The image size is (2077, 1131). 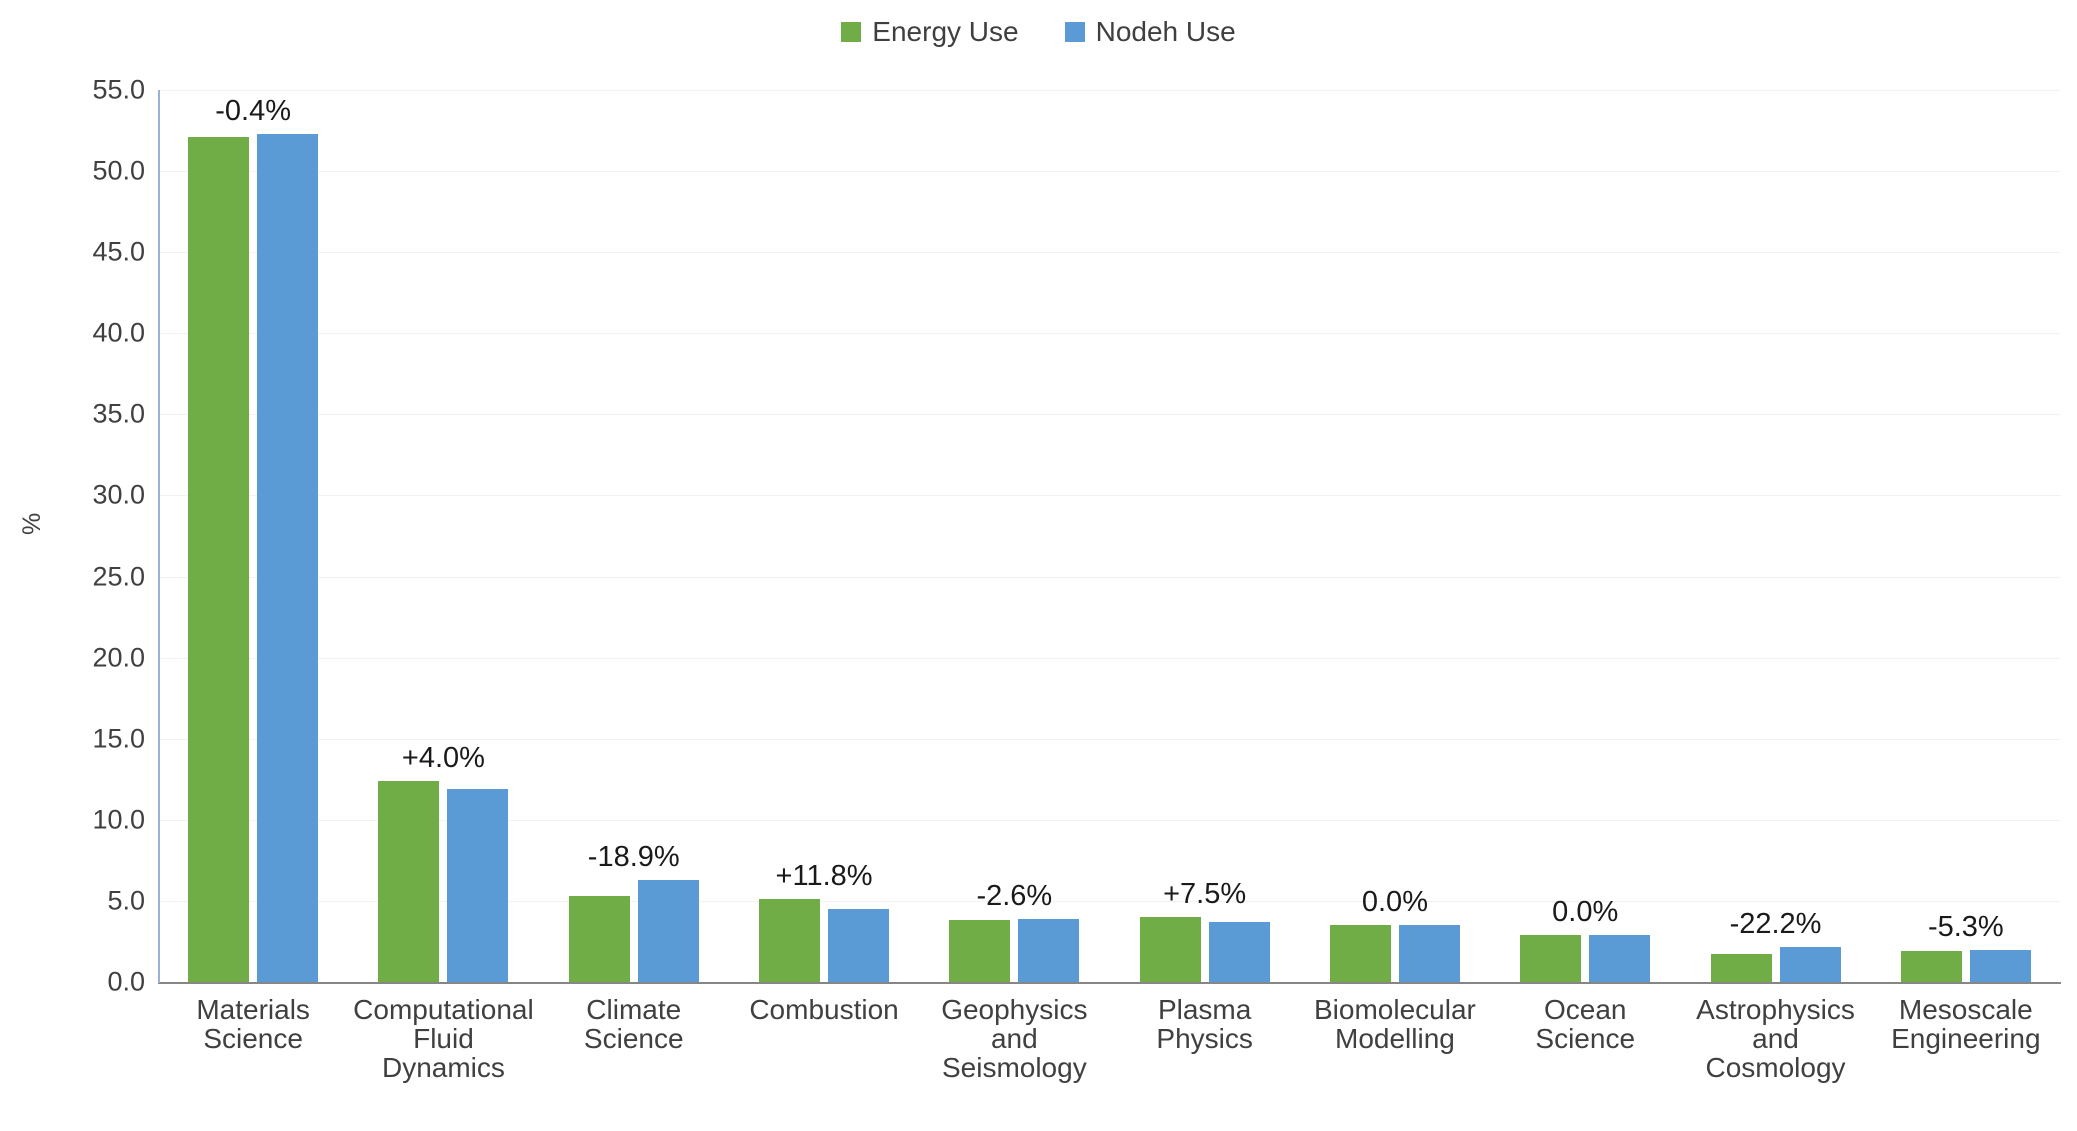 What do you see at coordinates (118, 576) in the screenshot?
I see `y-axis-tick-label: 25.0` at bounding box center [118, 576].